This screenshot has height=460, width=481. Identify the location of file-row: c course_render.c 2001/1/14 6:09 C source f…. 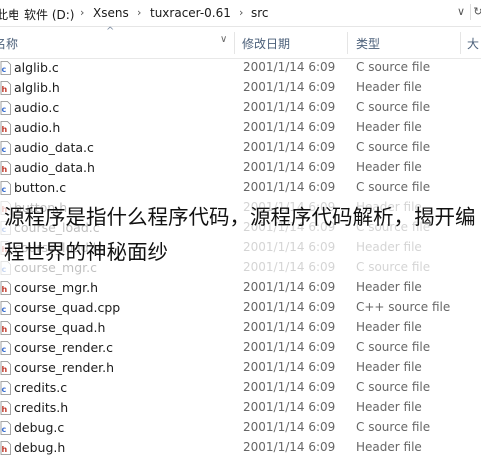
(240, 348).